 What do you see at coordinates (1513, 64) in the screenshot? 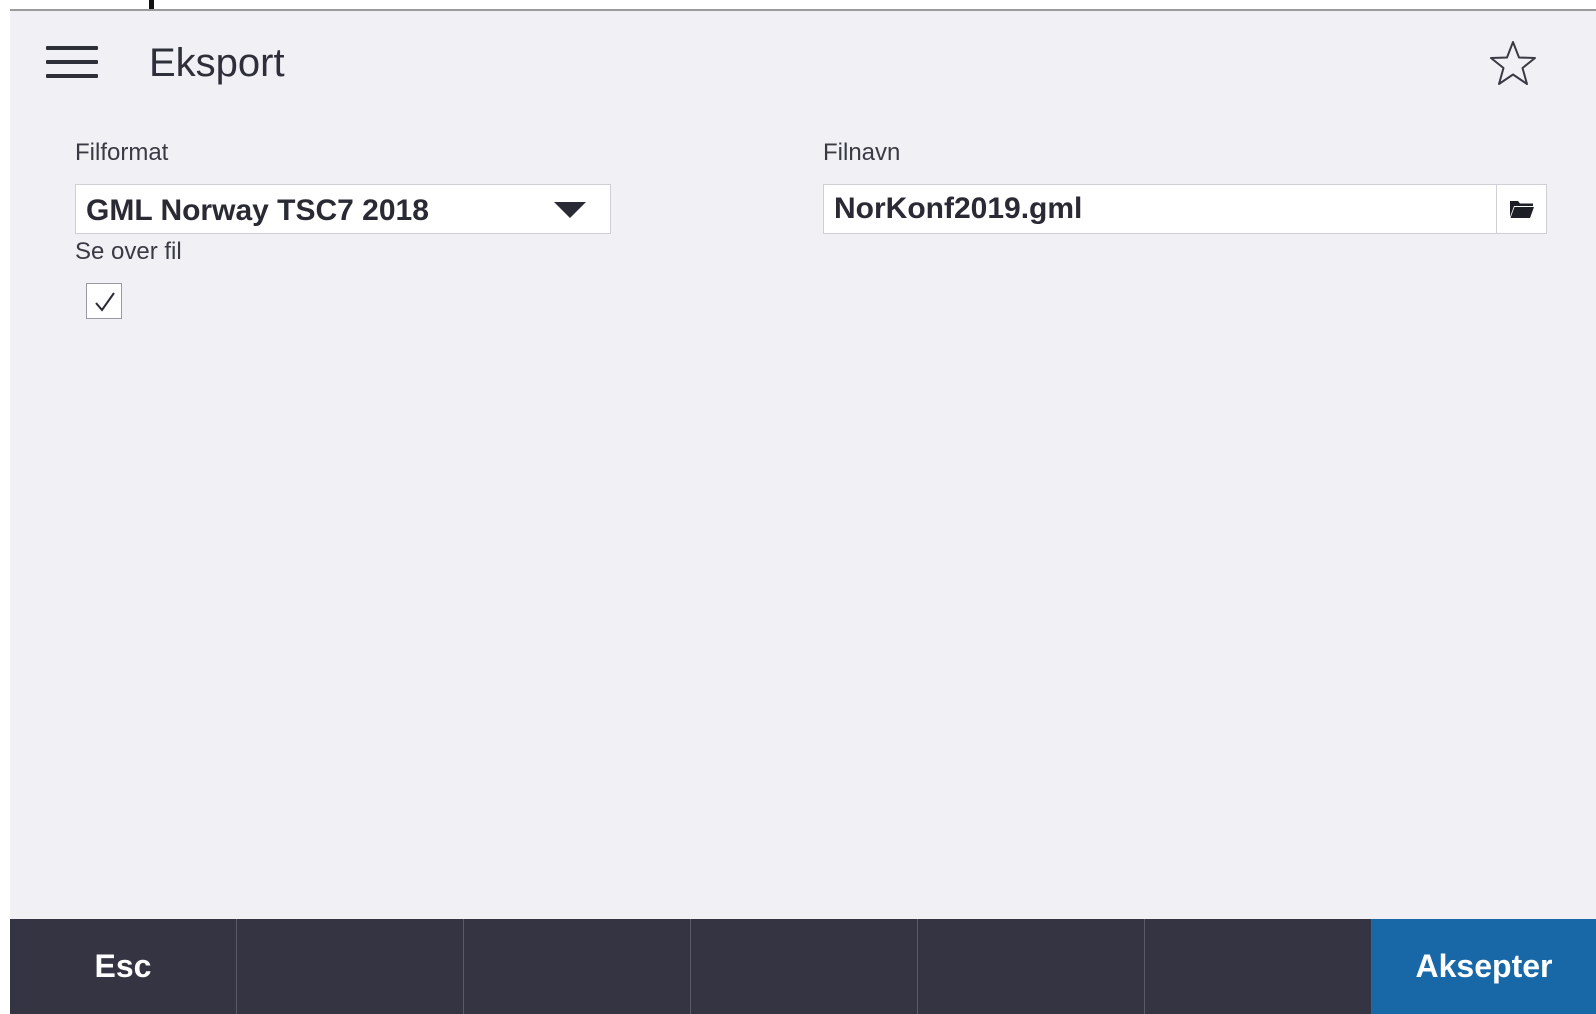
I see `star-outline-icon` at bounding box center [1513, 64].